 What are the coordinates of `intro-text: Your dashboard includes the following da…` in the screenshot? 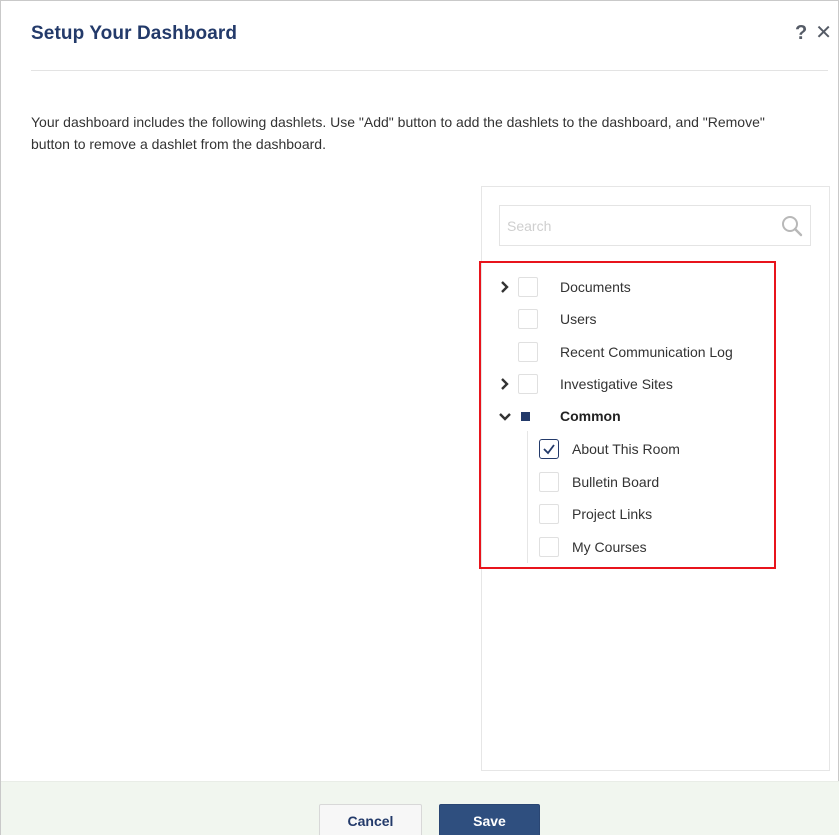 It's located at (398, 133).